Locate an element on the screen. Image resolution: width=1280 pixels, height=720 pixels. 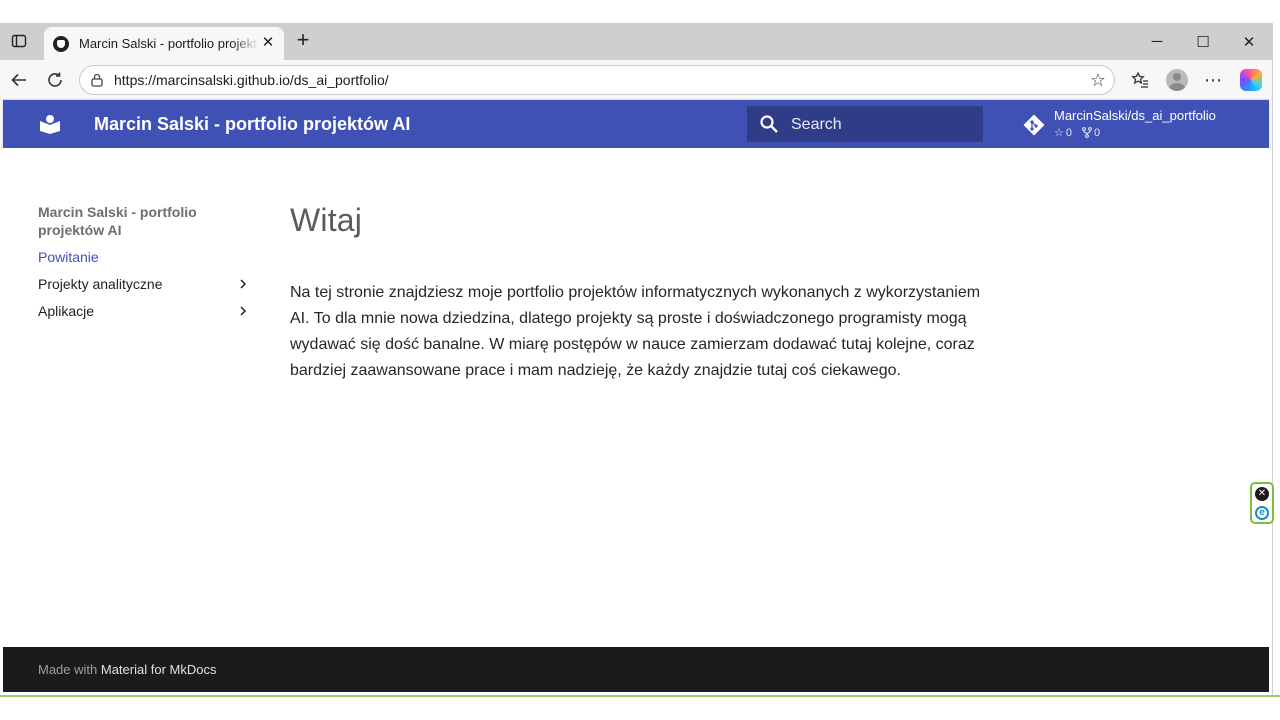
repo-stars: ☆ 0 is located at coordinates (1063, 133).